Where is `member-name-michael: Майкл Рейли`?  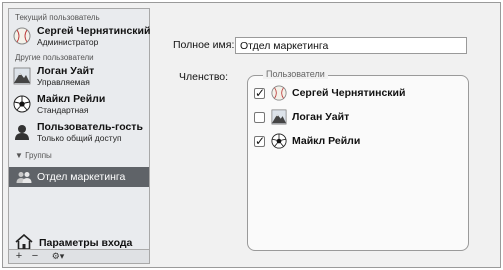
member-name-michael: Майкл Рейли is located at coordinates (326, 141).